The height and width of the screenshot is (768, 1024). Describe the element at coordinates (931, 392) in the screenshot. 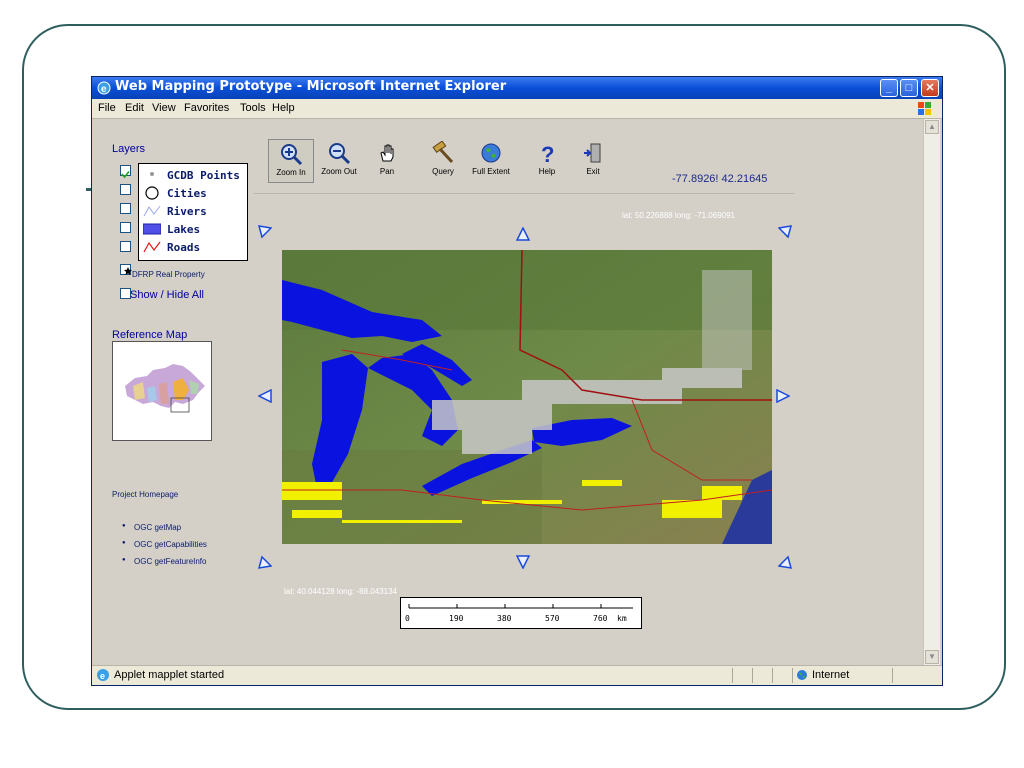

I see `vertical-scrollbar: ▲ ▼` at that location.